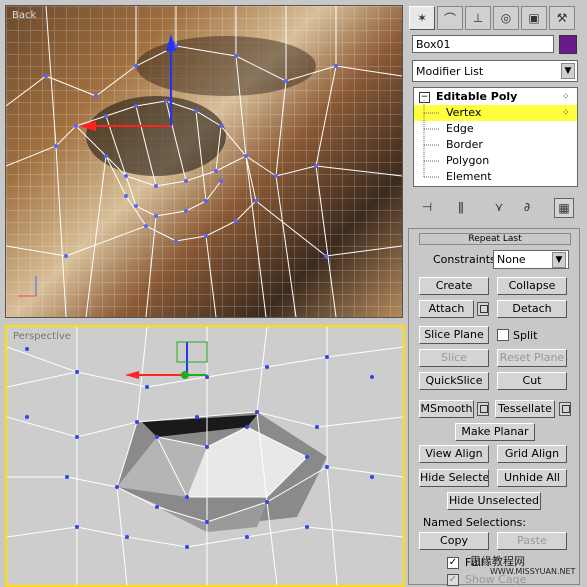  I want to click on stack-tools: ⊣ ǁ ⋎ ∂ ▦, so click(496, 207).